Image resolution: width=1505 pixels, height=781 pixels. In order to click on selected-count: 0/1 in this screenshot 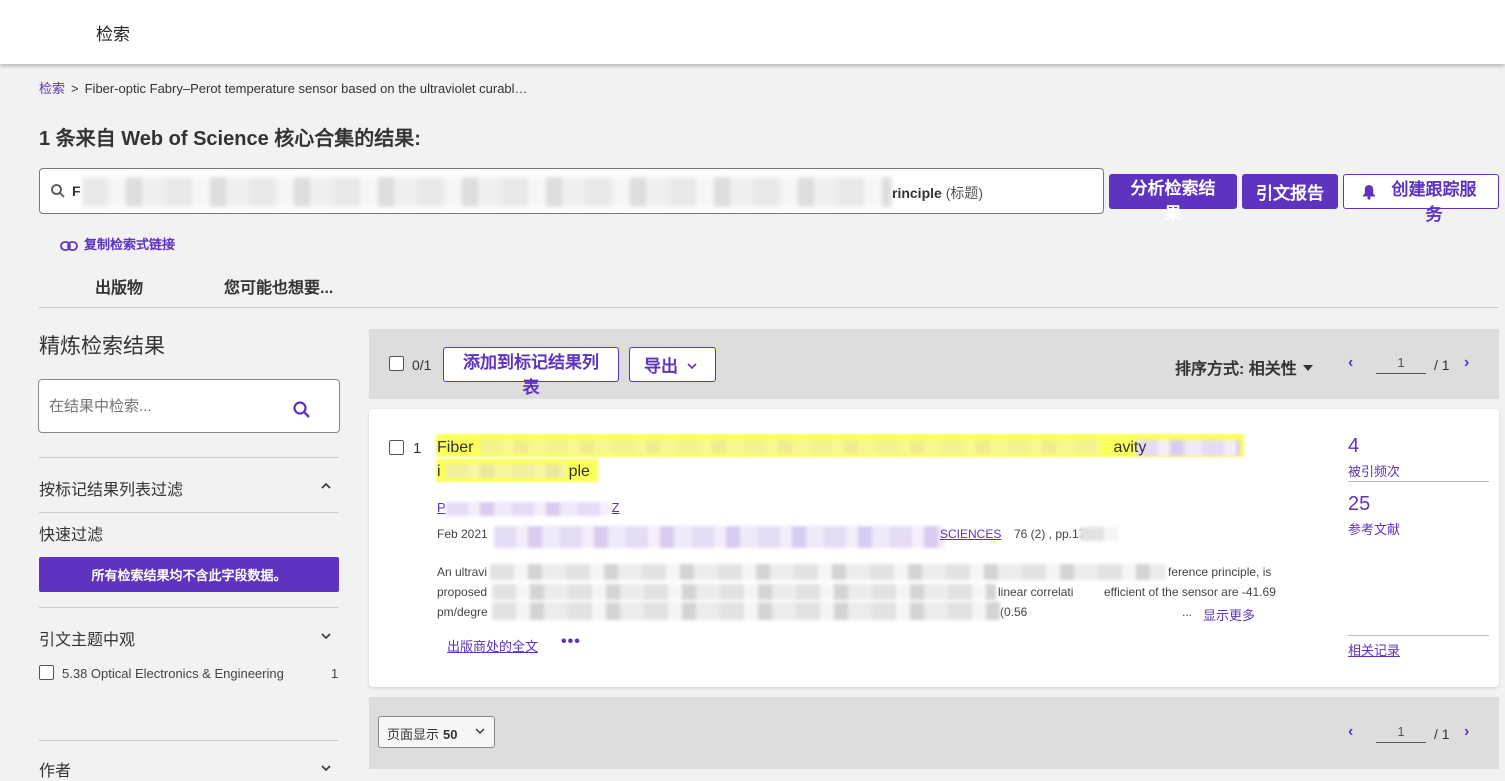, I will do `click(422, 365)`.